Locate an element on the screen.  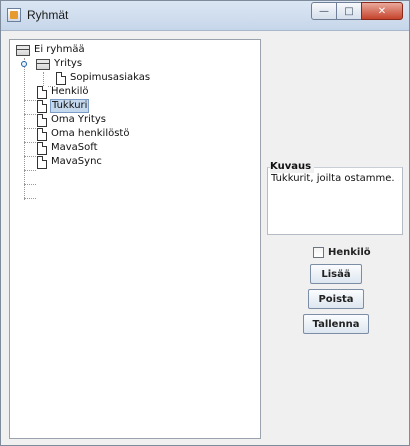
tree-node-label: Oma Yritys is located at coordinates (78, 119).